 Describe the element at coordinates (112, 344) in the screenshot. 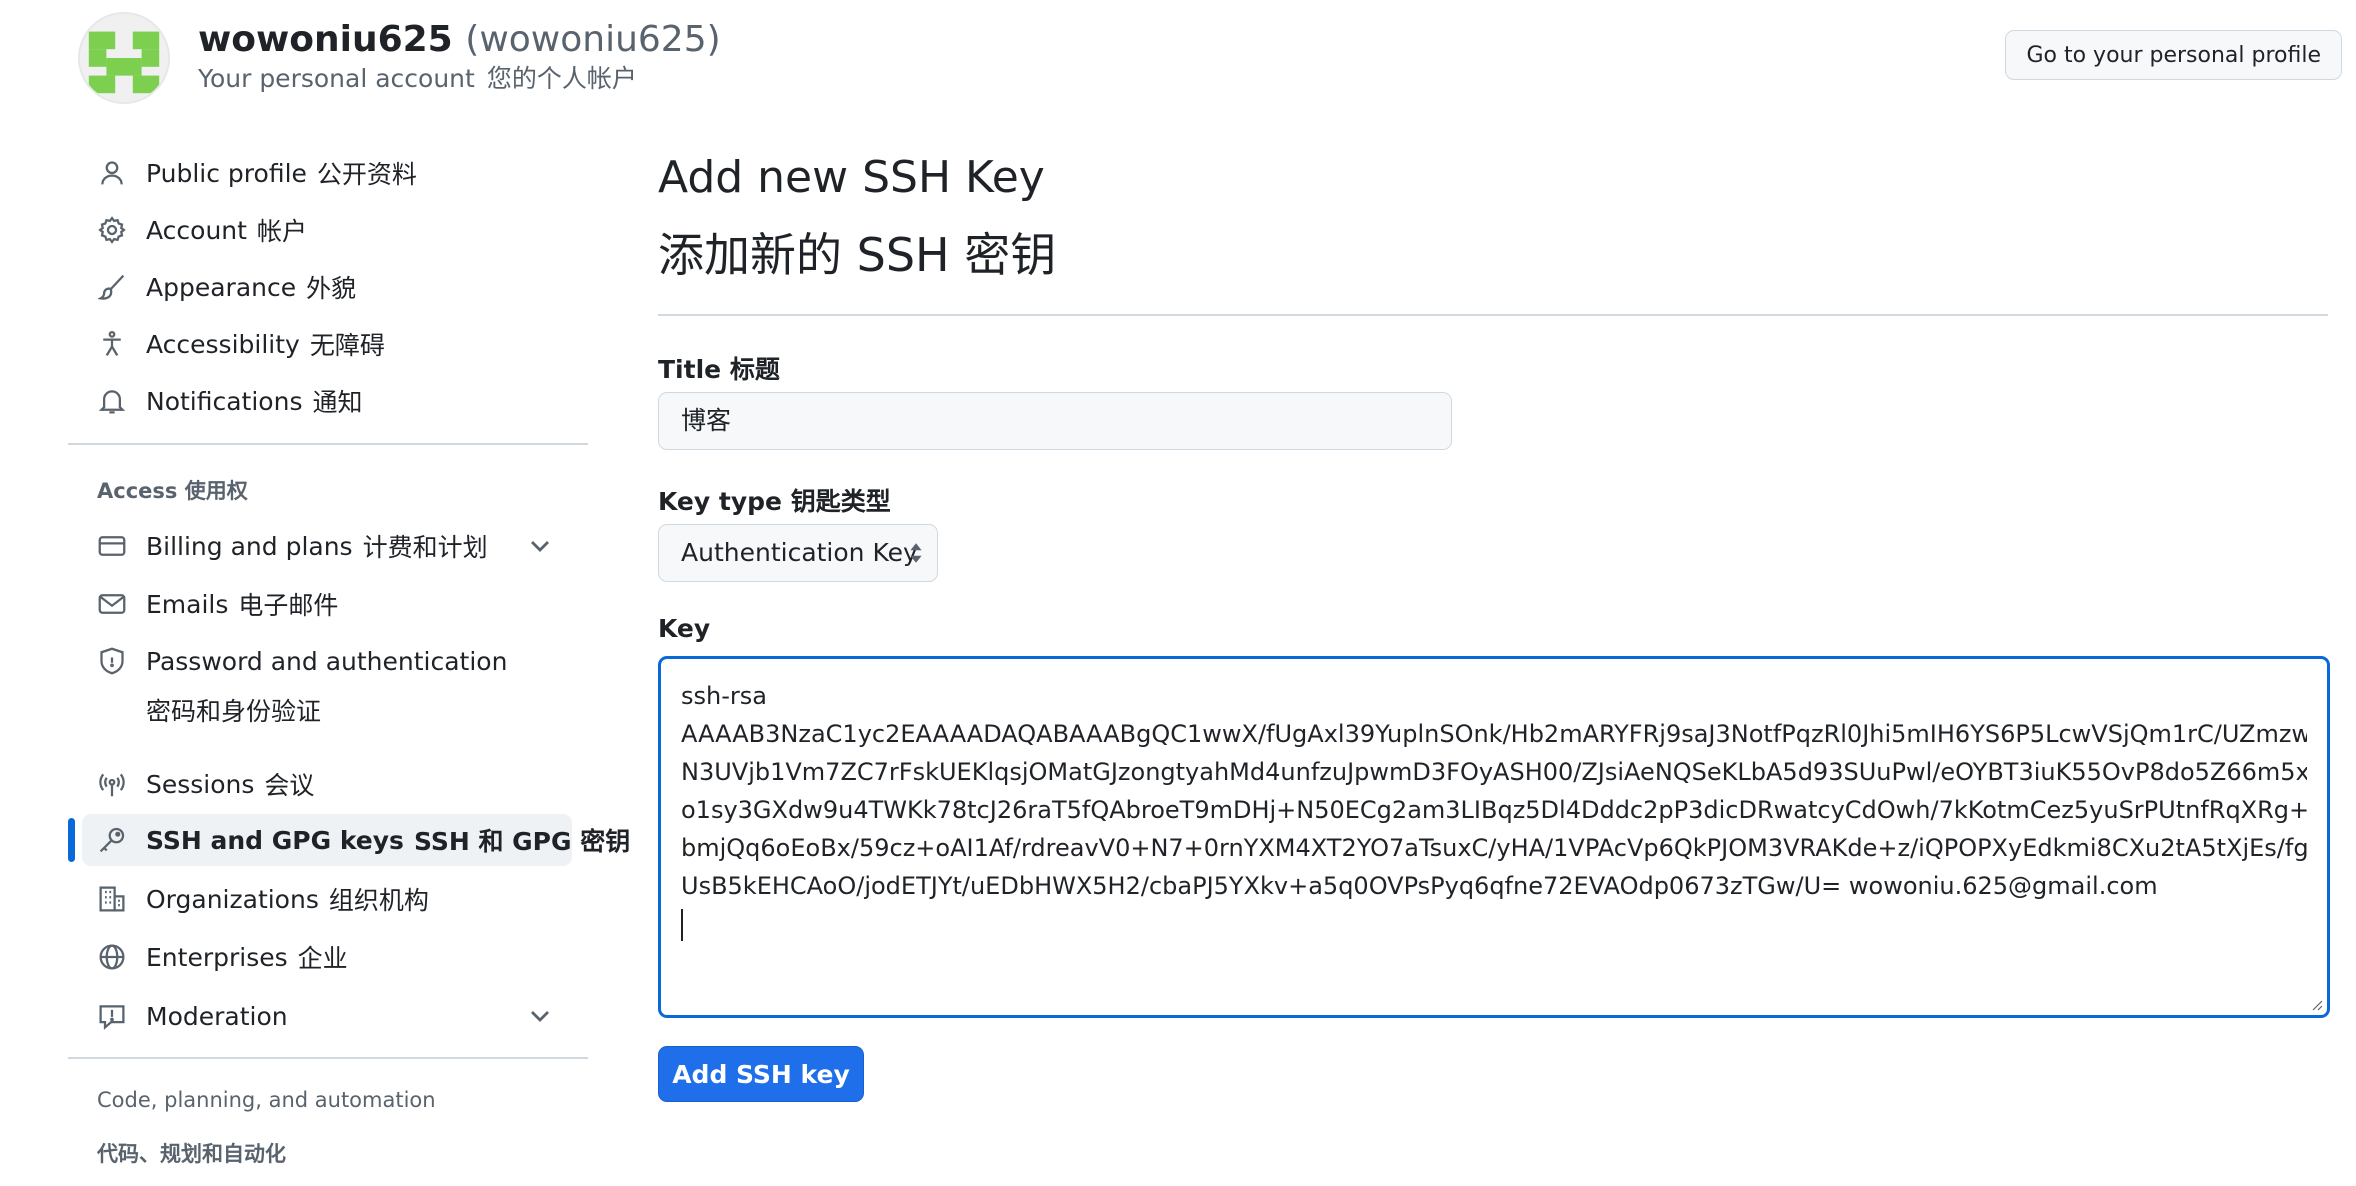

I see `accessibility-icon` at that location.